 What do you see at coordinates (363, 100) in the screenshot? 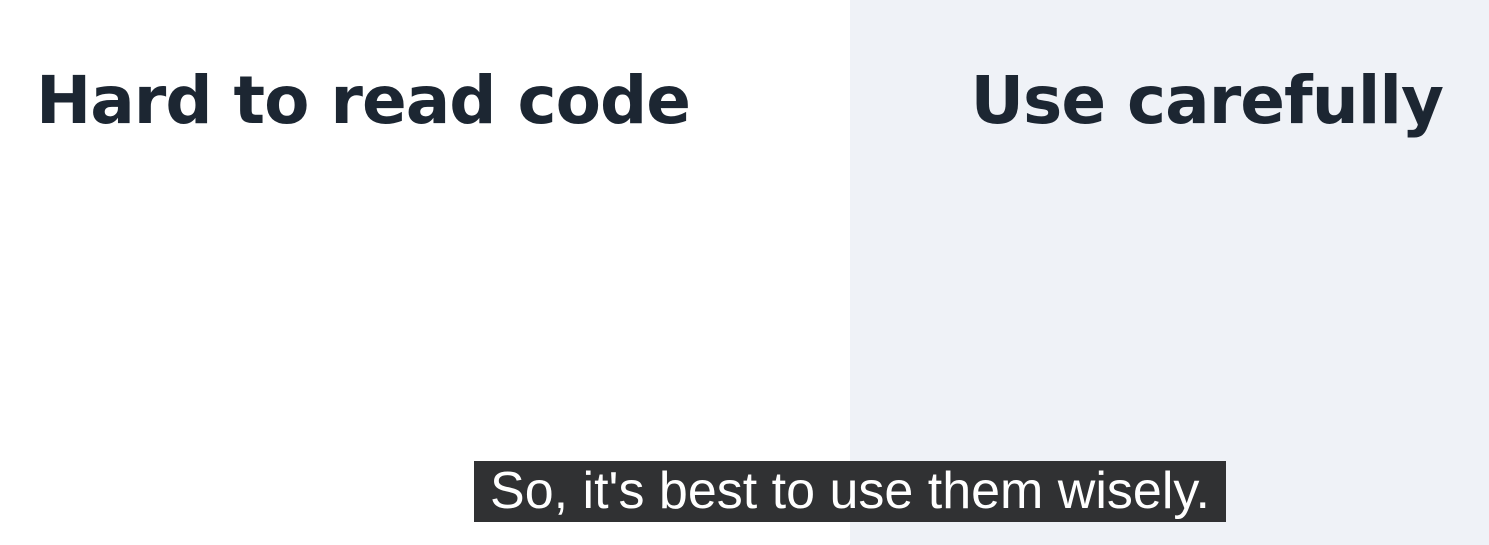
I see `left-panel-title: Hard to read code` at bounding box center [363, 100].